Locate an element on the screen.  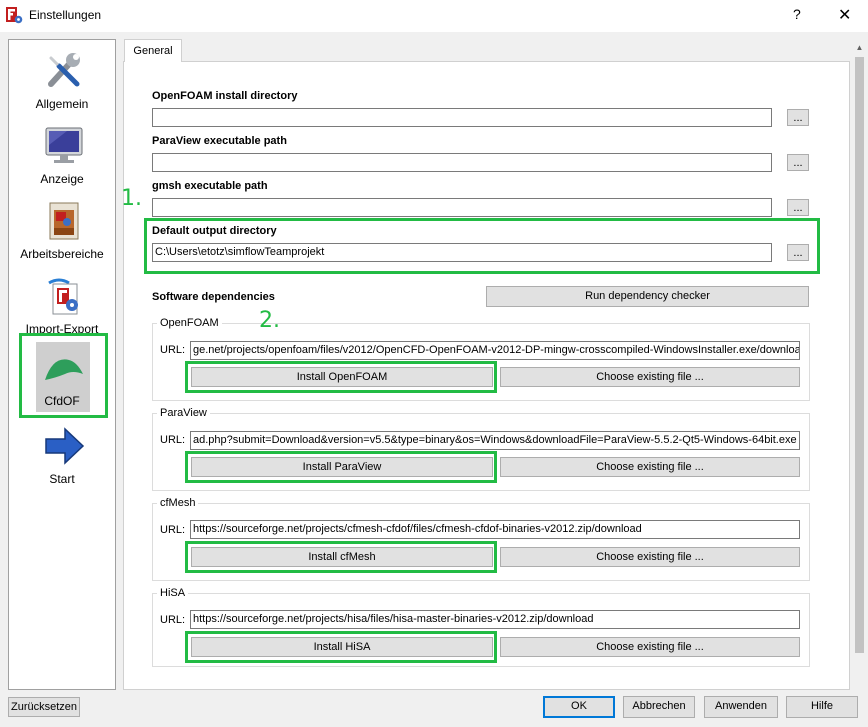
wrench-screwdriver-icon is located at coordinates (64, 70).